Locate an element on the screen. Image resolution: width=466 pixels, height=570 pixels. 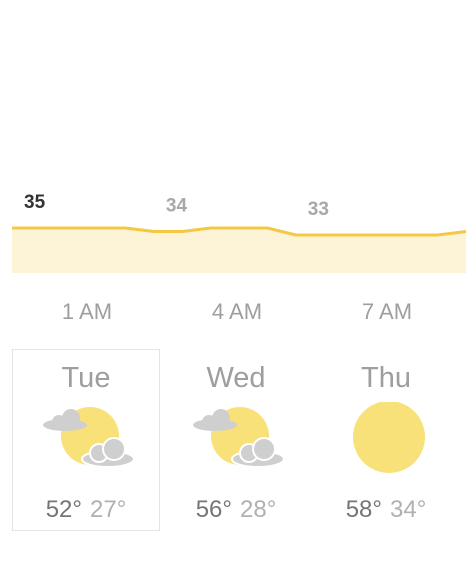
temperature-range: 58° 34° is located at coordinates (386, 510).